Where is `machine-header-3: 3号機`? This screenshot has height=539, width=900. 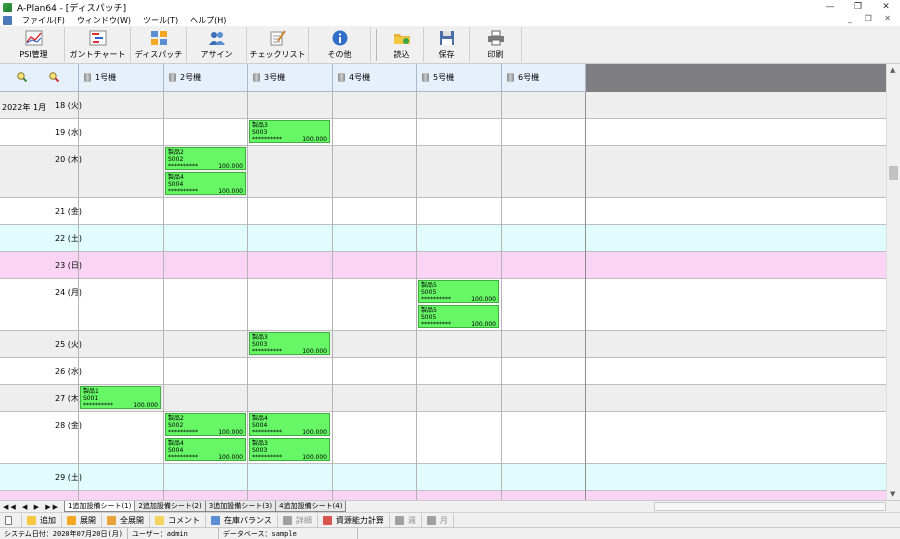
machine-header-3: 3号機 is located at coordinates (290, 78).